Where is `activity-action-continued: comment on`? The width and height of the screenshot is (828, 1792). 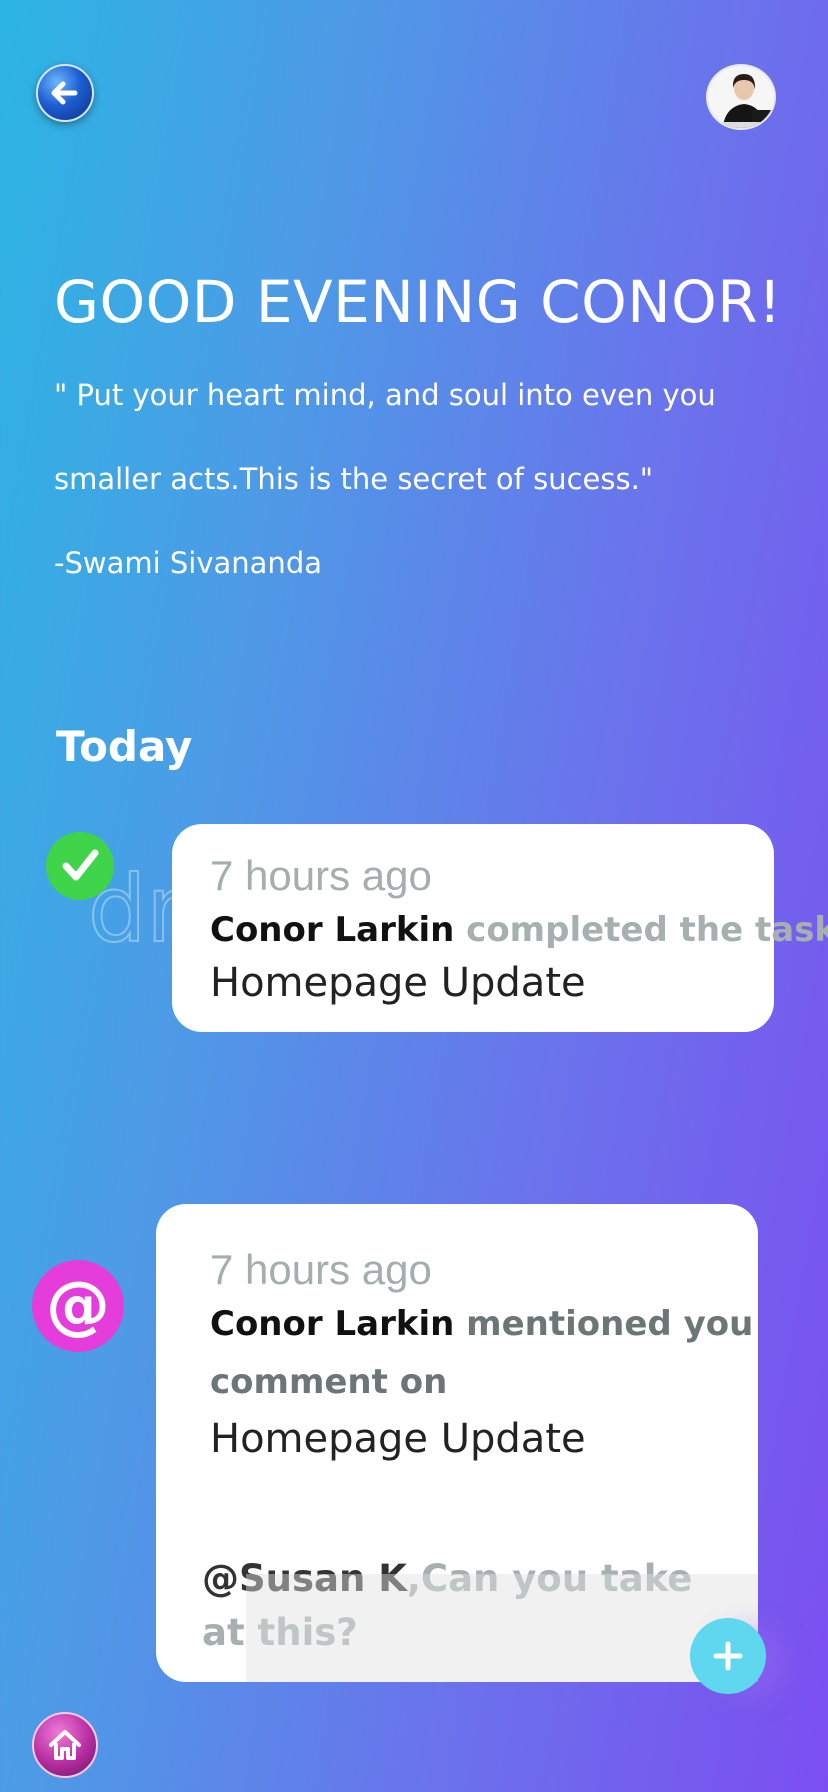 activity-action-continued: comment on is located at coordinates (329, 1382).